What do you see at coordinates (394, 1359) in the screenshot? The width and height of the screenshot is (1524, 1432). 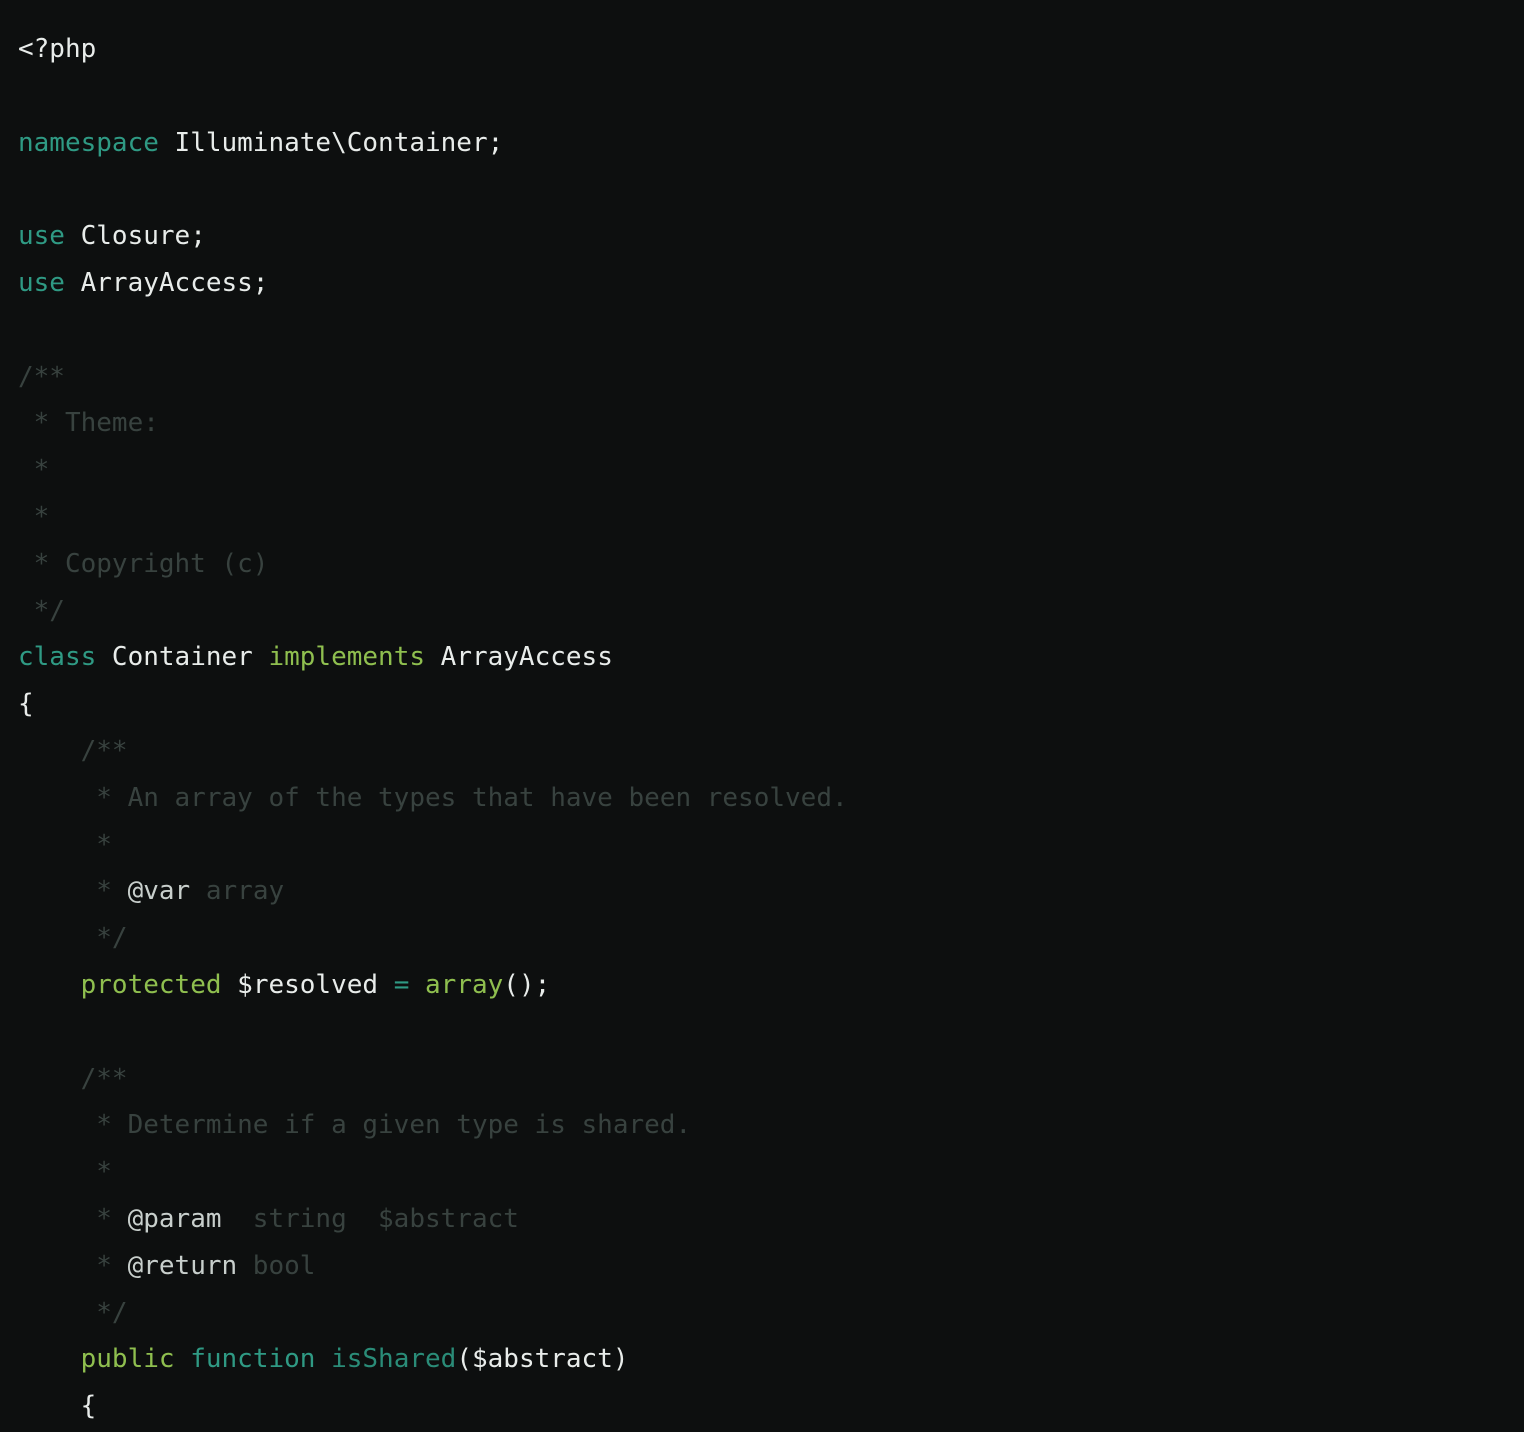 I see `code-token: isShared` at bounding box center [394, 1359].